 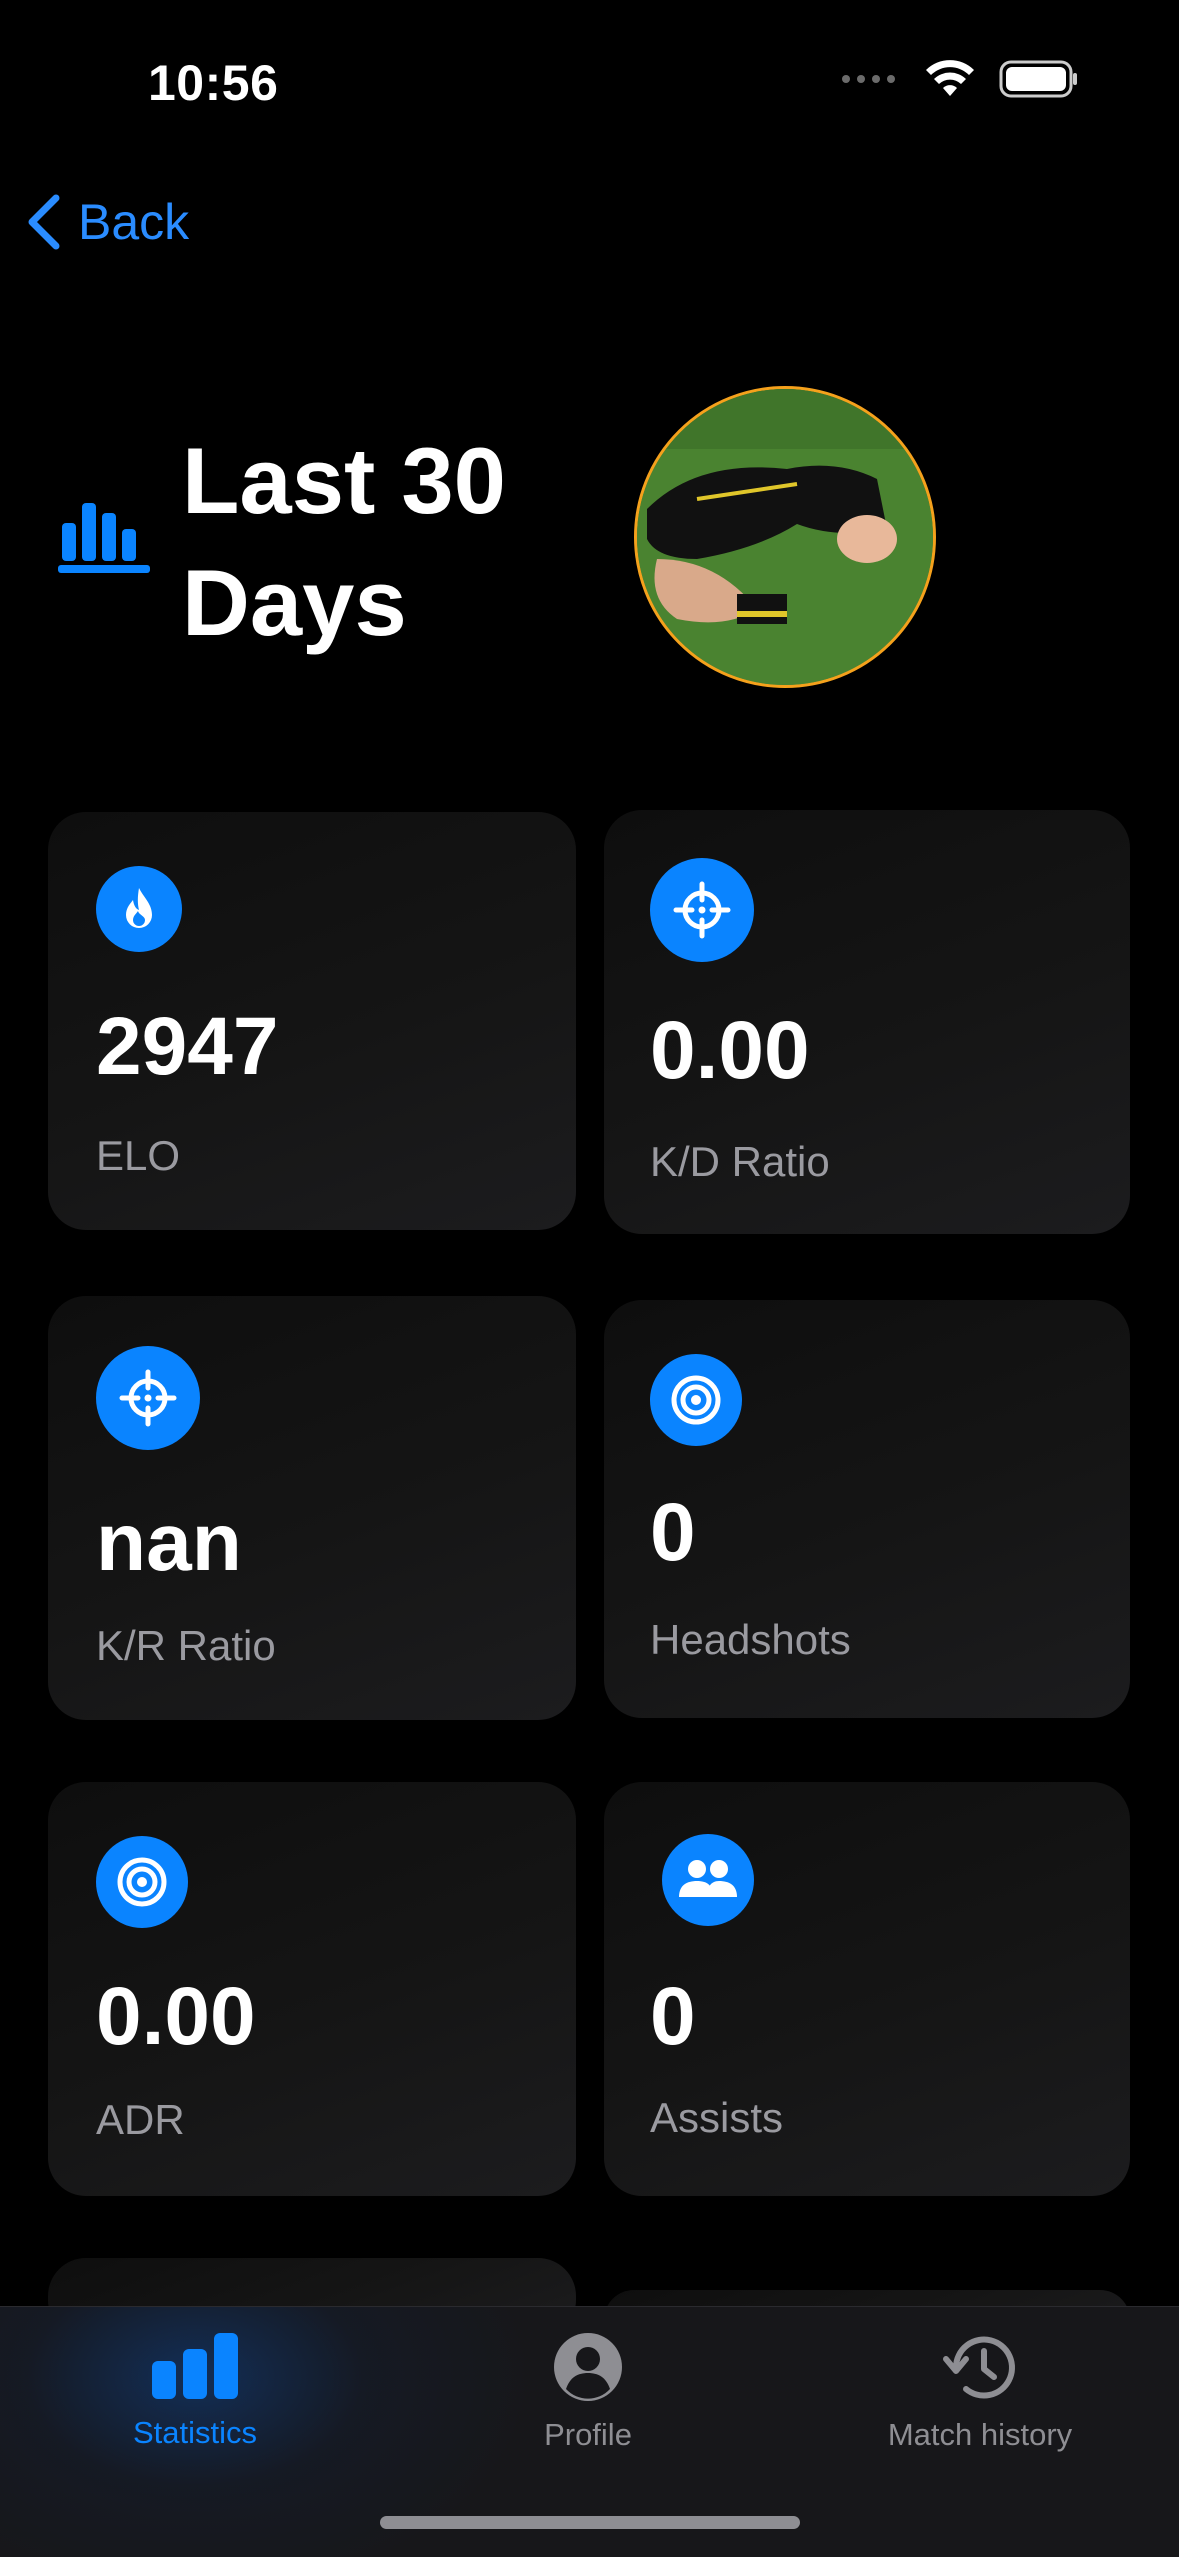 I want to click on home-indicator, so click(x=590, y=2522).